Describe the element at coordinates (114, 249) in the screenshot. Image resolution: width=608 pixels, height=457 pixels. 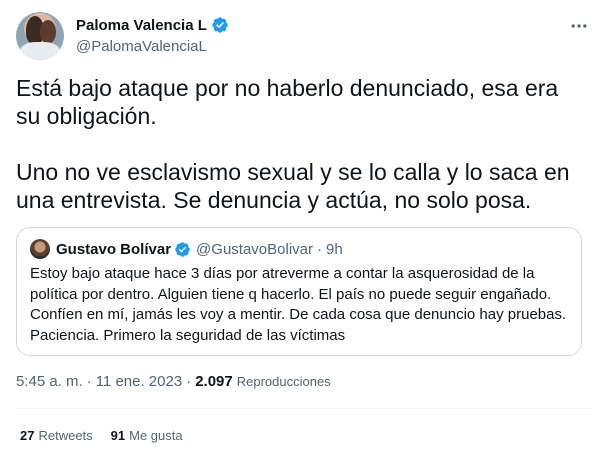
I see `quoted-author-display-name: Gustavo Bolívar` at that location.